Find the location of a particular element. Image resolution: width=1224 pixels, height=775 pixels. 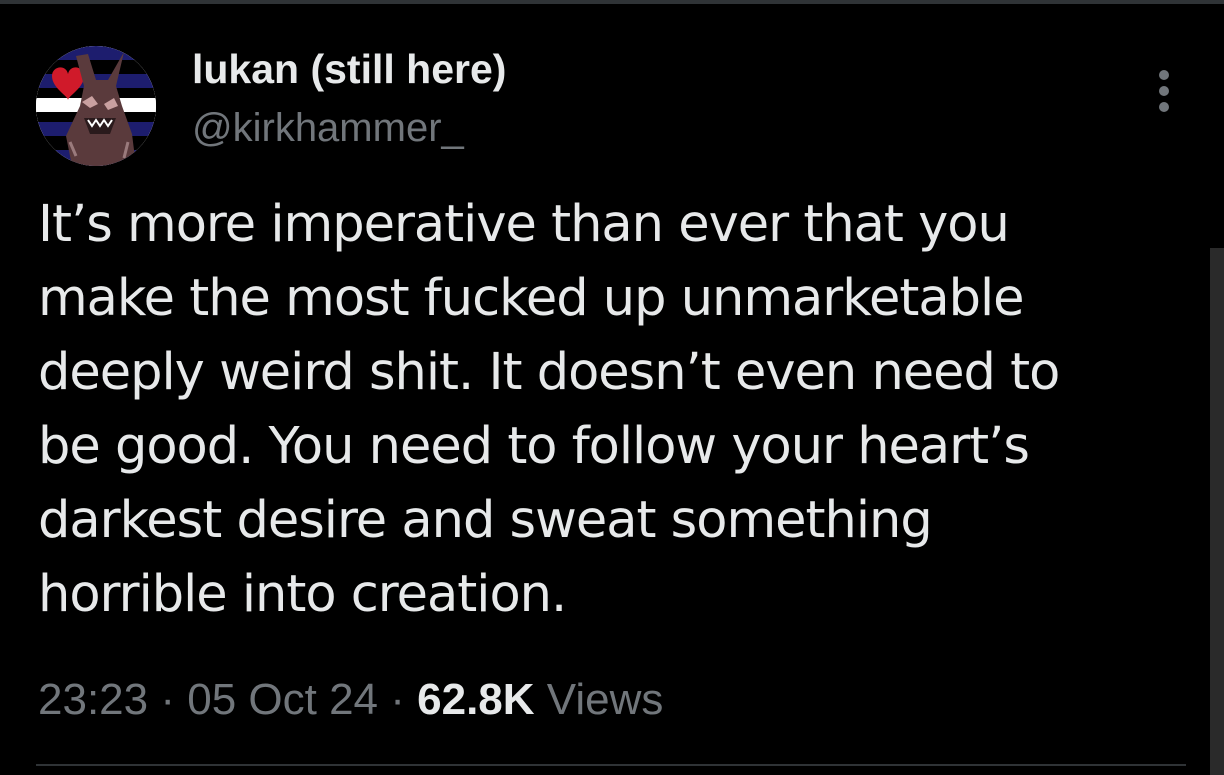

bottom-divider is located at coordinates (611, 765).